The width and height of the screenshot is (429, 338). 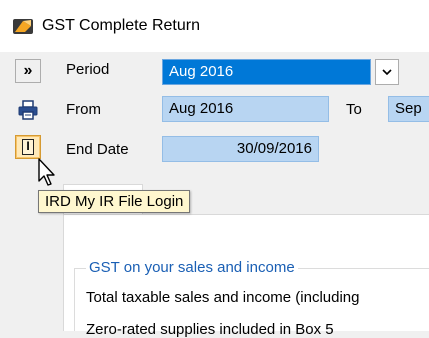 I want to click on to-field: Sep, so click(x=408, y=109).